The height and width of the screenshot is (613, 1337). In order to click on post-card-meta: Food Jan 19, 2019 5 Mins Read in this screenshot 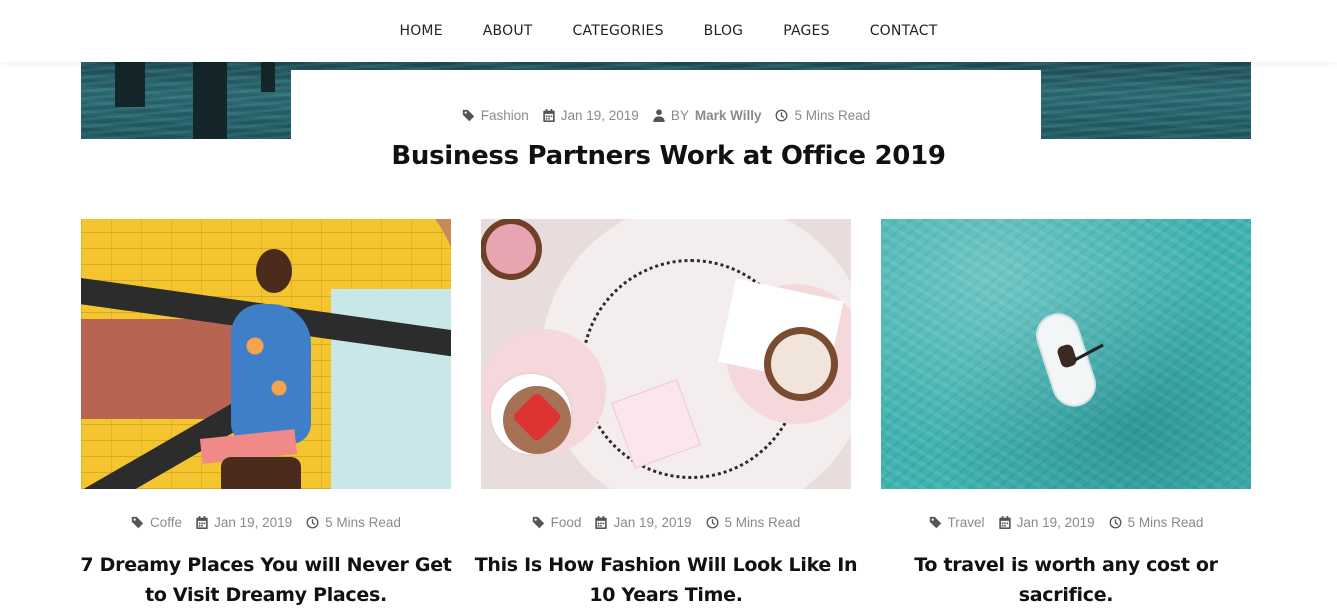, I will do `click(666, 522)`.